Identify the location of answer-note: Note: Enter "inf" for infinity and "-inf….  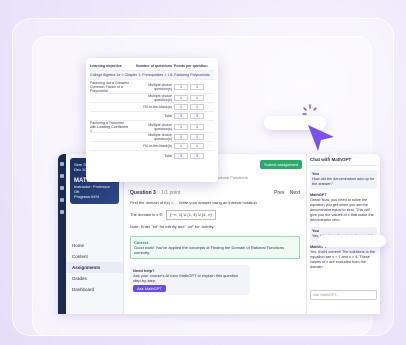
(172, 226).